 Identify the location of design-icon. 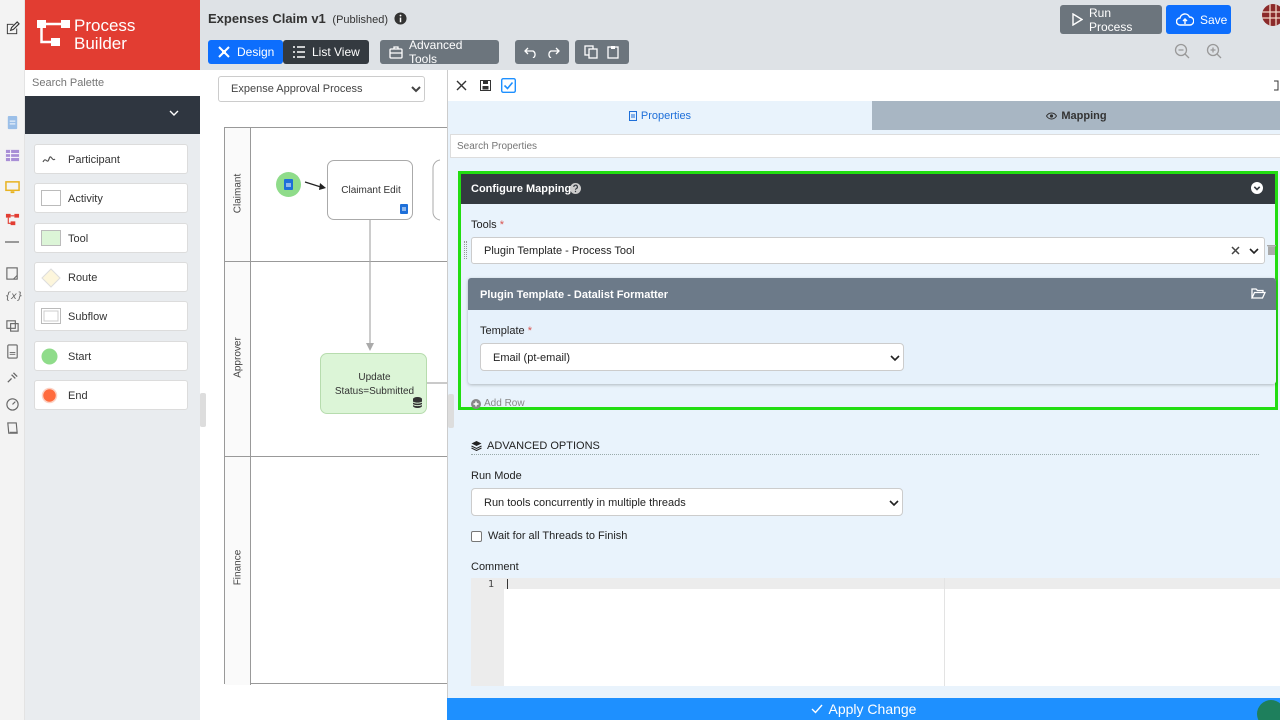
(224, 52).